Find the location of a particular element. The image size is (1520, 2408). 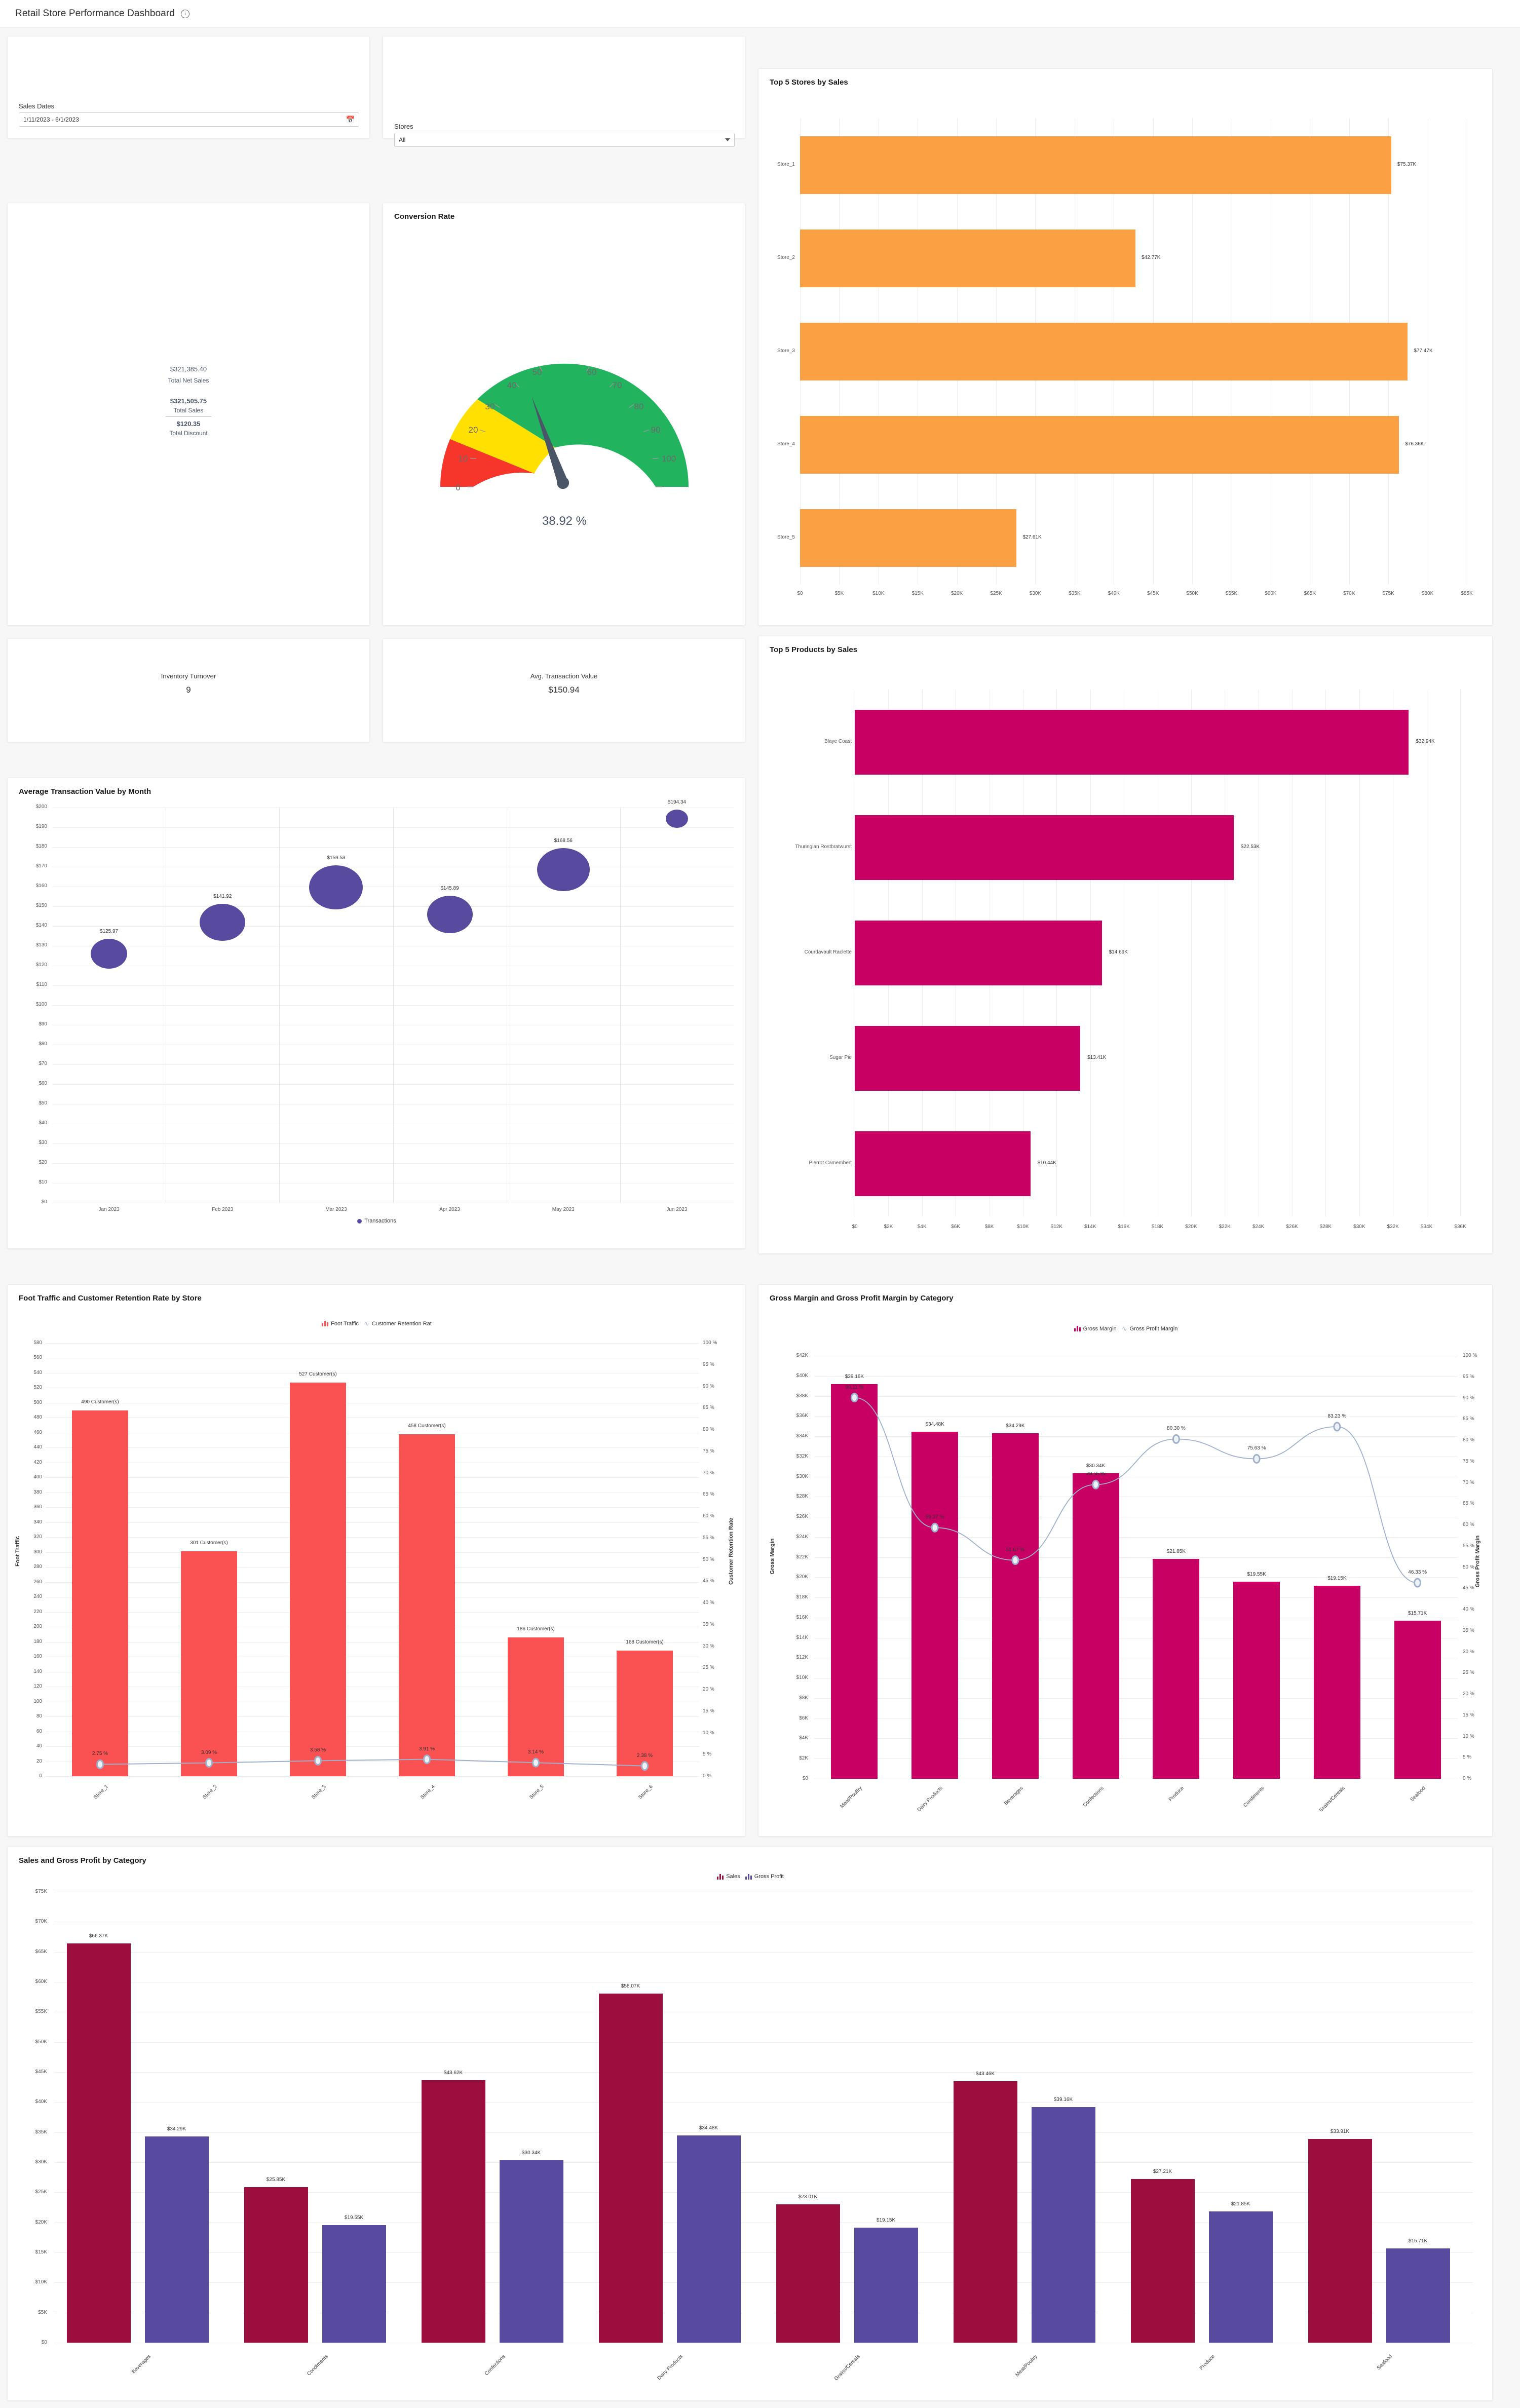

line-value-label: 2.75 % is located at coordinates (100, 1754).